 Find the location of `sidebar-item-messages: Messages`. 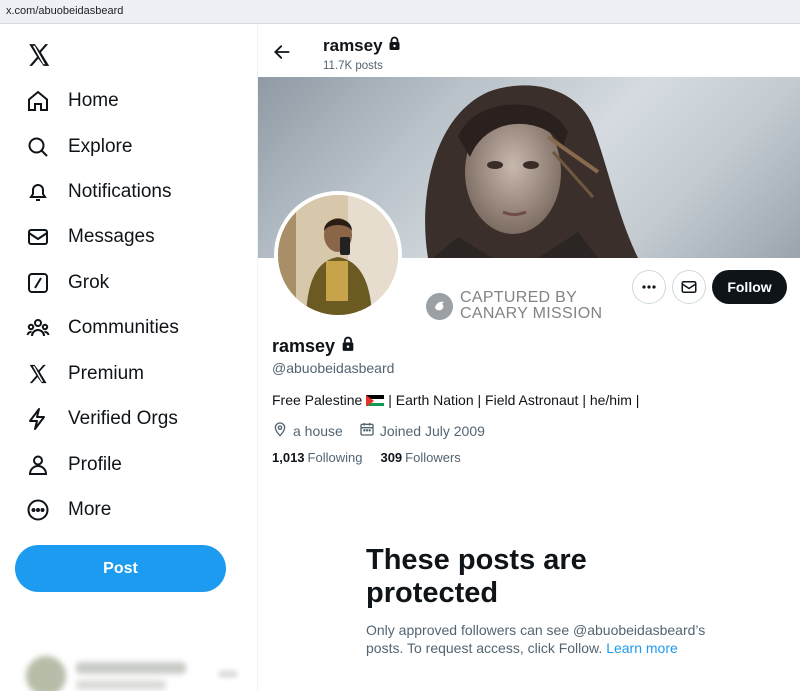

sidebar-item-messages: Messages is located at coordinates (87, 237).